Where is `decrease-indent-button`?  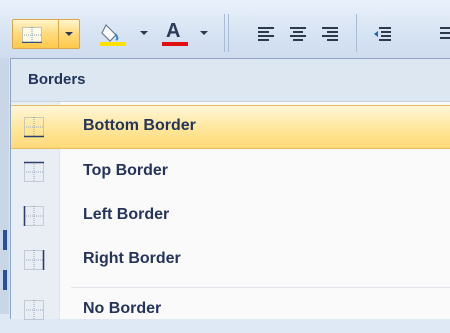
decrease-indent-button is located at coordinates (383, 34).